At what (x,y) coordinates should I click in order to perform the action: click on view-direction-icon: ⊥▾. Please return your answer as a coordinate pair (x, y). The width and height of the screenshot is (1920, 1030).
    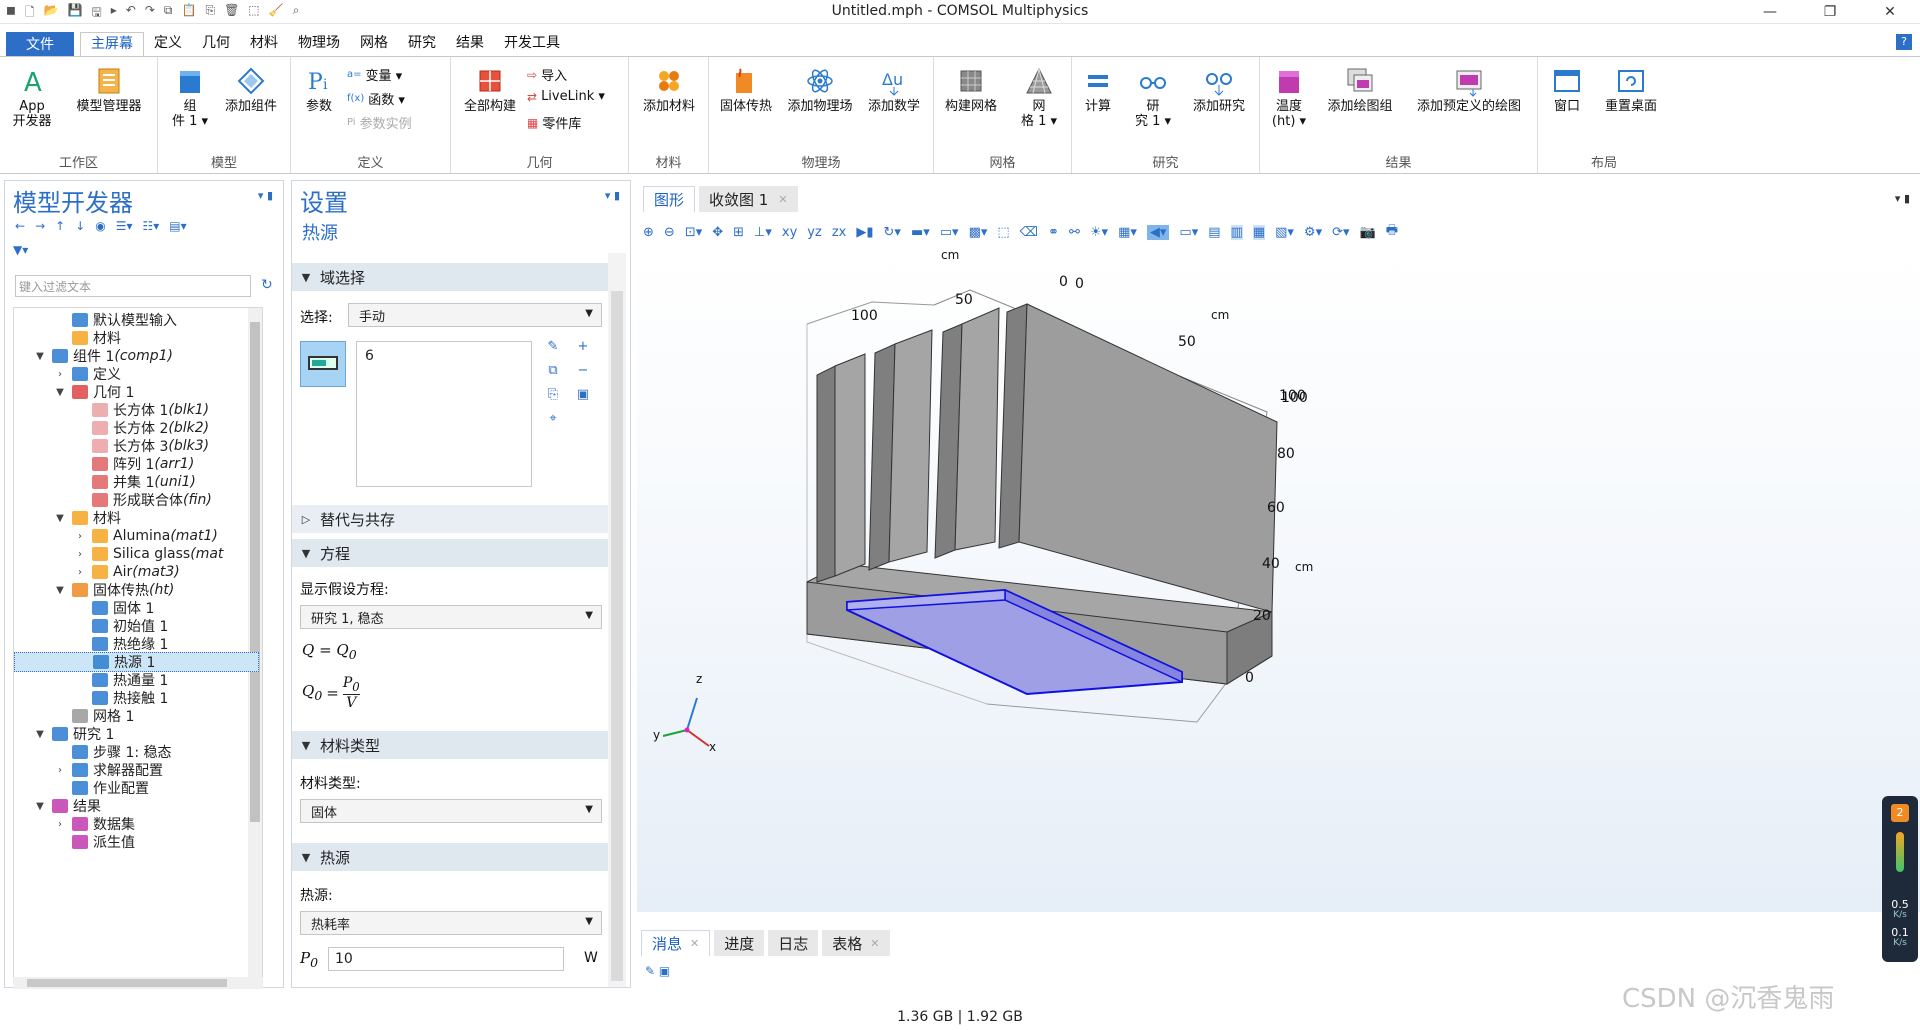
    Looking at the image, I should click on (763, 232).